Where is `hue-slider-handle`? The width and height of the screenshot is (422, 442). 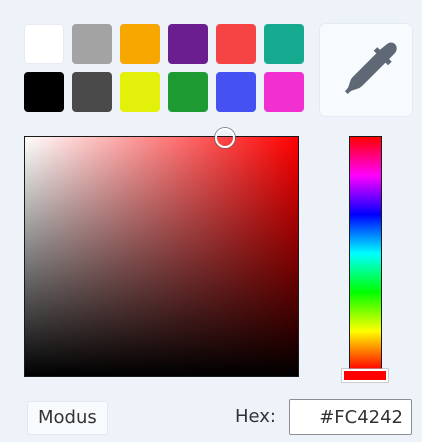
hue-slider-handle is located at coordinates (365, 375).